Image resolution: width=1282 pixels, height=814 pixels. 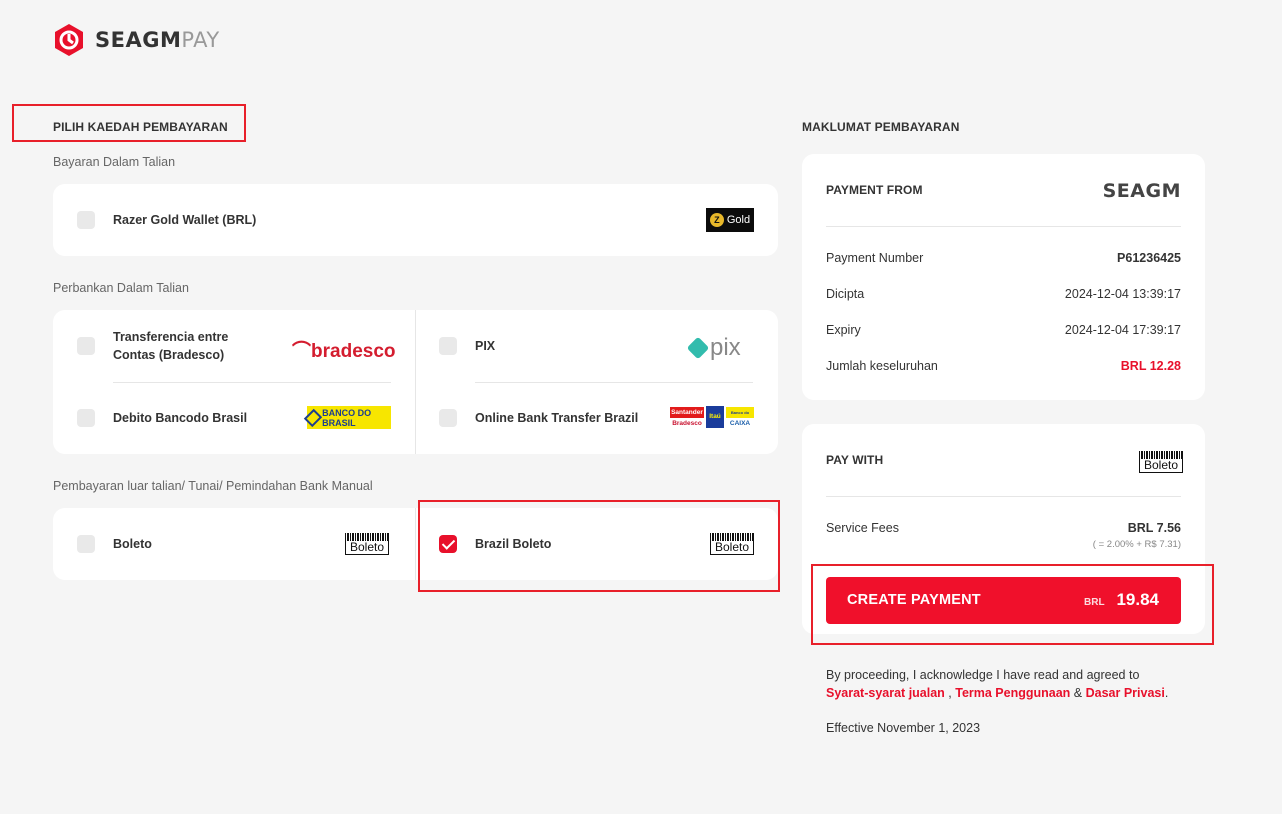 What do you see at coordinates (1122, 330) in the screenshot?
I see `expiry-value: 2024-12-04 17:39:17` at bounding box center [1122, 330].